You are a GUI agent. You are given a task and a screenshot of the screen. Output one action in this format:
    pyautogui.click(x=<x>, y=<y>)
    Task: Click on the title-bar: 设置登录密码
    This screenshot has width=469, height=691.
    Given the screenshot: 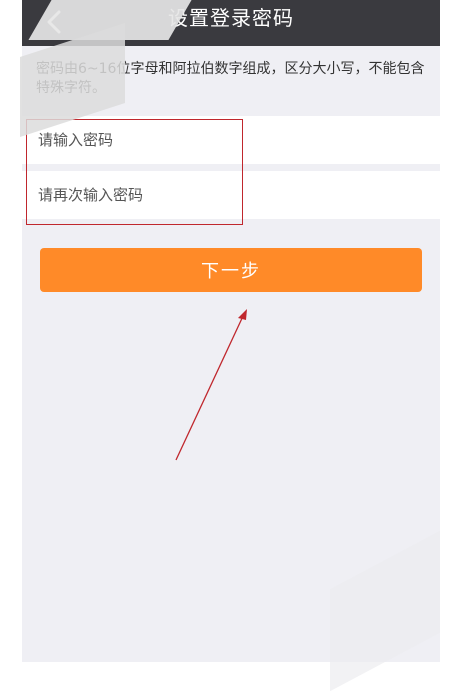 What is the action you would take?
    pyautogui.click(x=231, y=23)
    